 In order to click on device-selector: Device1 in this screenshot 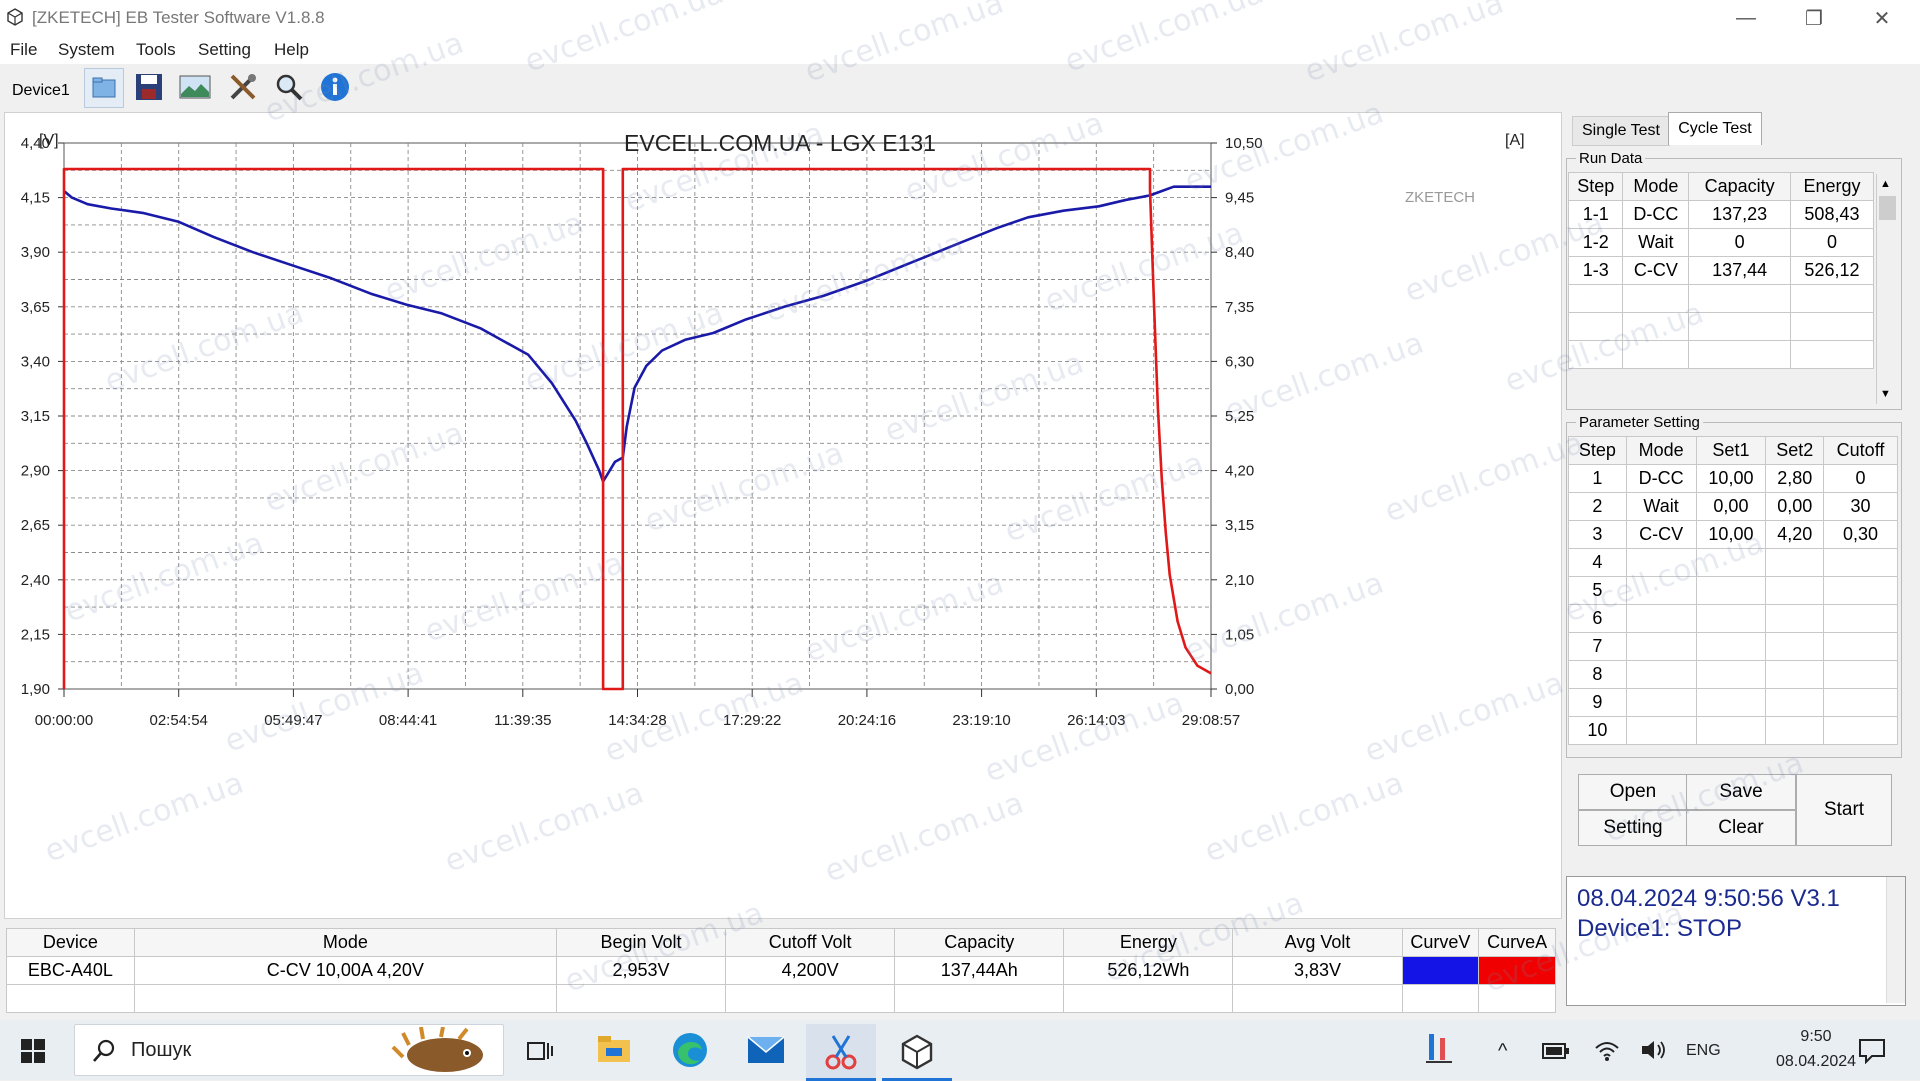, I will do `click(41, 91)`.